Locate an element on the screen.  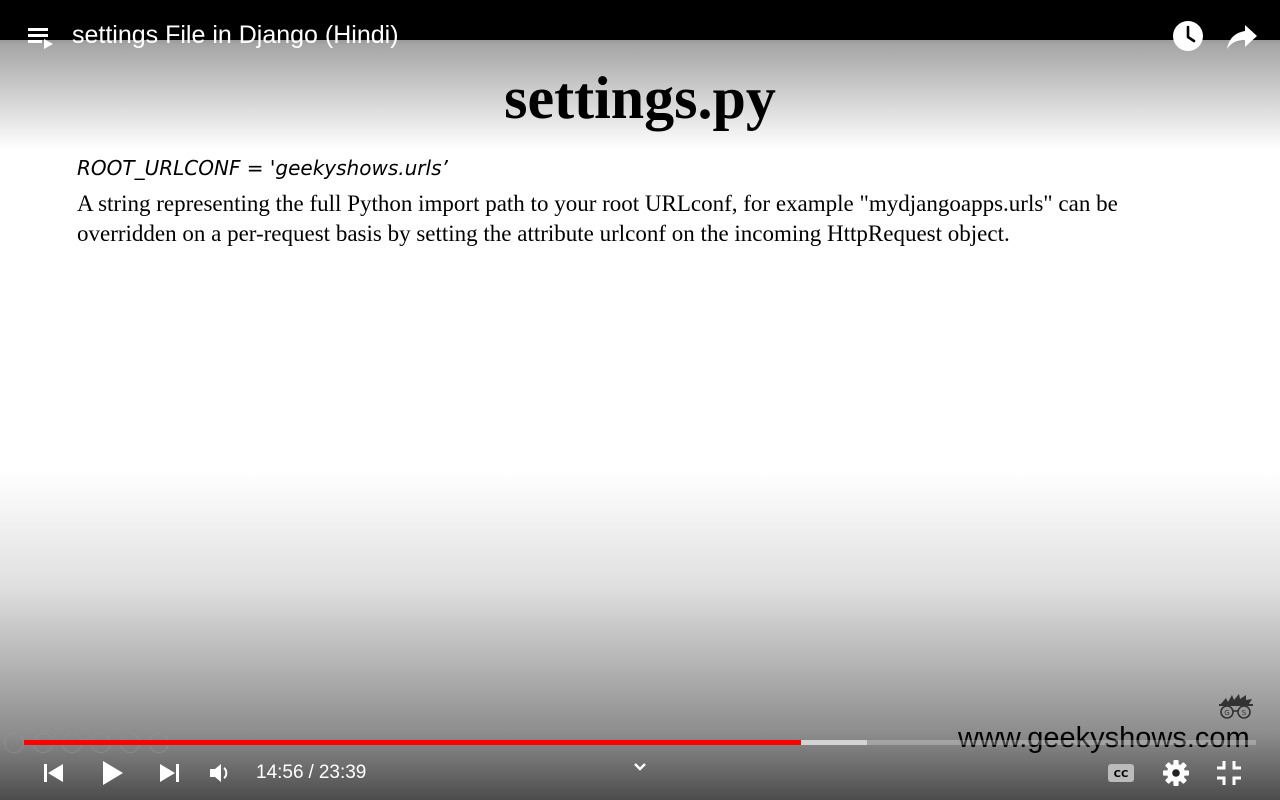
cc-icon: CC is located at coordinates (1121, 773).